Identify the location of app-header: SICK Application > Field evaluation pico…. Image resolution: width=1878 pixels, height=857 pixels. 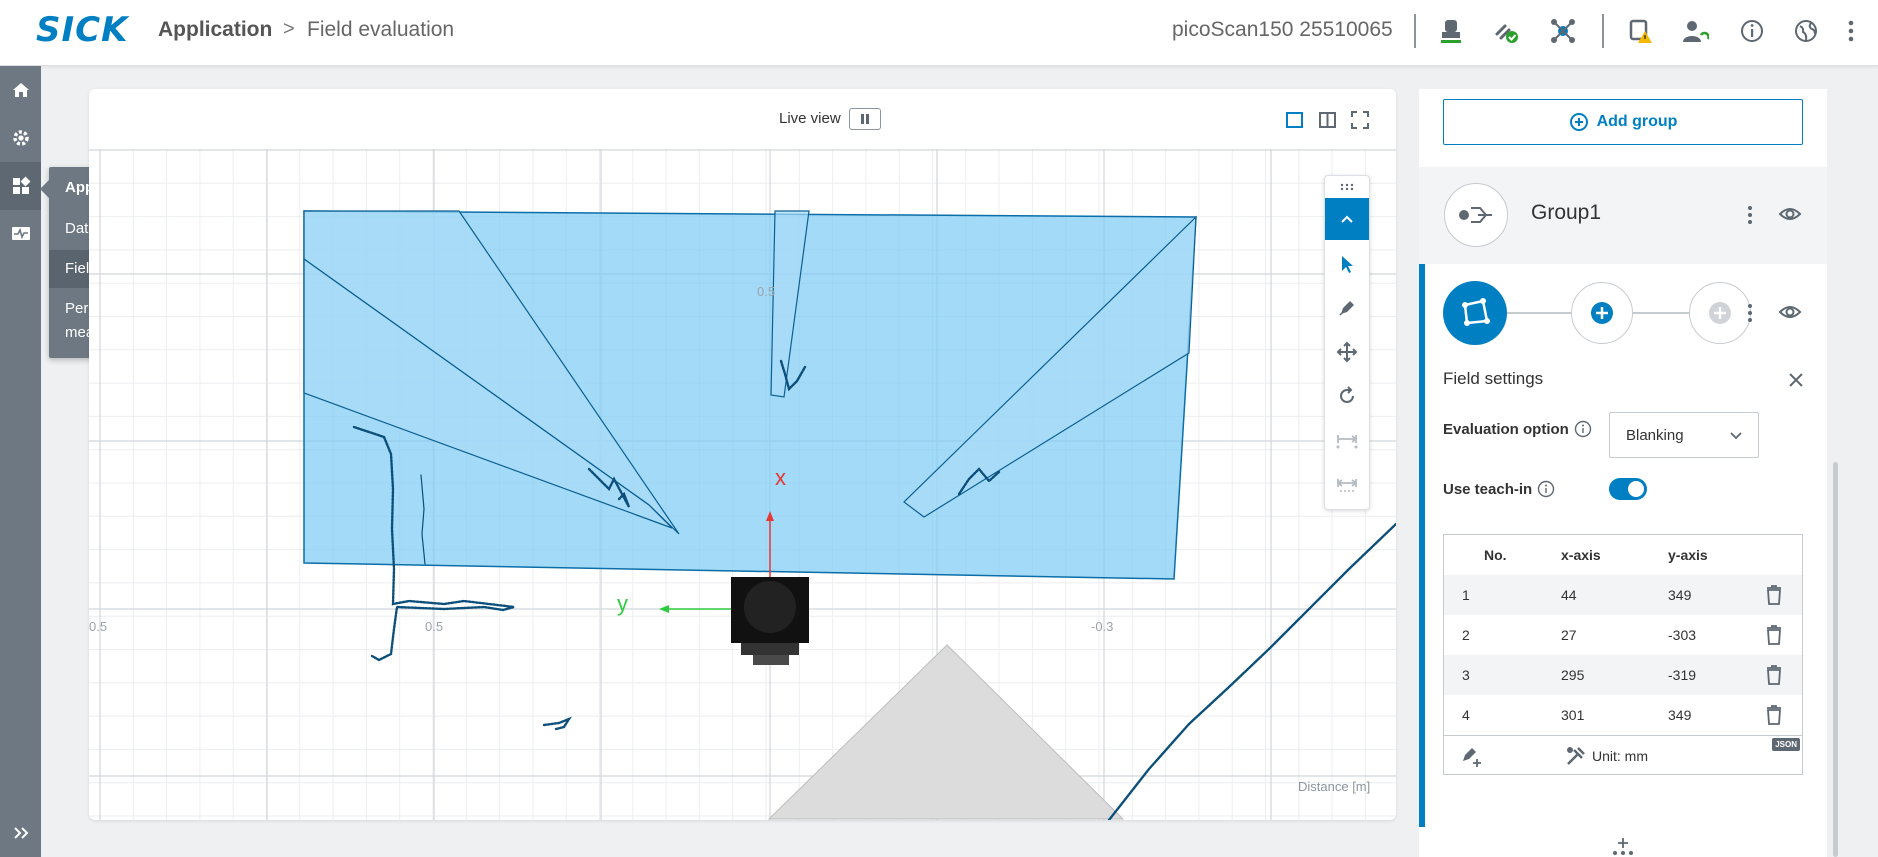
(939, 33).